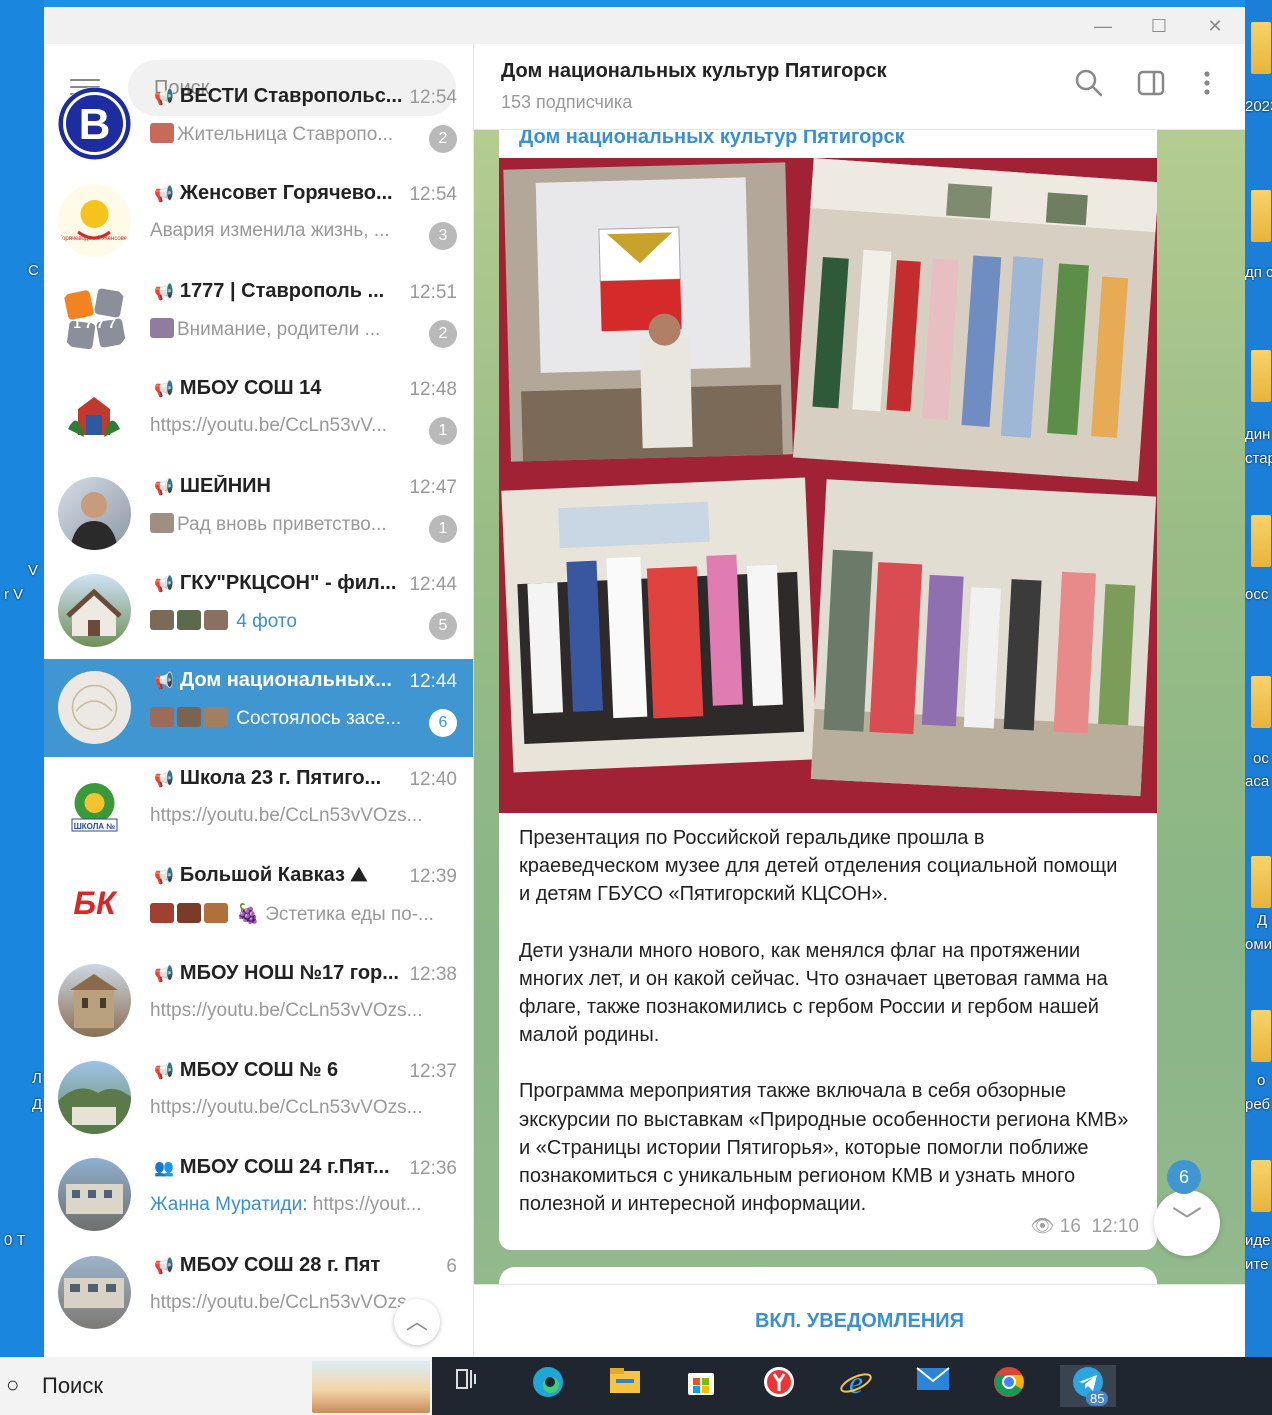  Describe the element at coordinates (933, 1386) in the screenshot. I see `mail-icon` at that location.